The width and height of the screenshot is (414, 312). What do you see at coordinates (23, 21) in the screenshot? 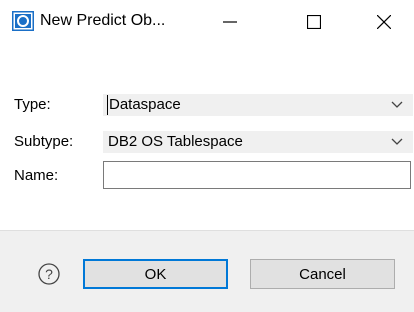
I see `app-icon` at bounding box center [23, 21].